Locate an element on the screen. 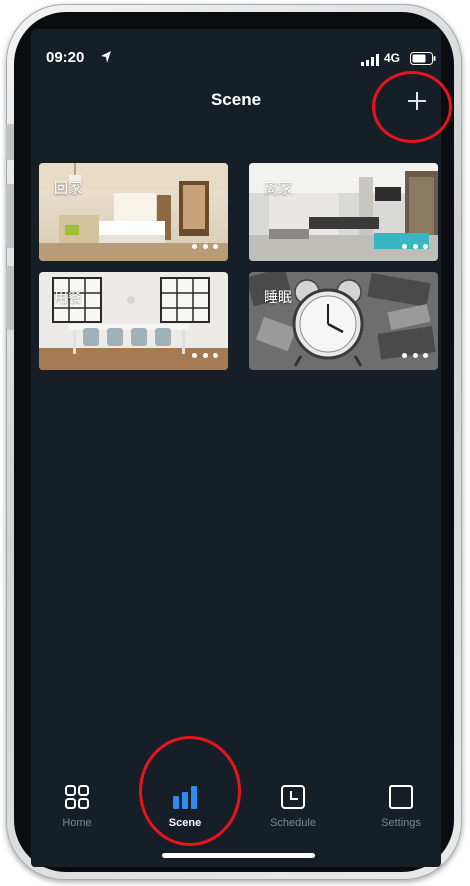 The height and width of the screenshot is (886, 470). scene-card-sleep: 睡眠 is located at coordinates (343, 321).